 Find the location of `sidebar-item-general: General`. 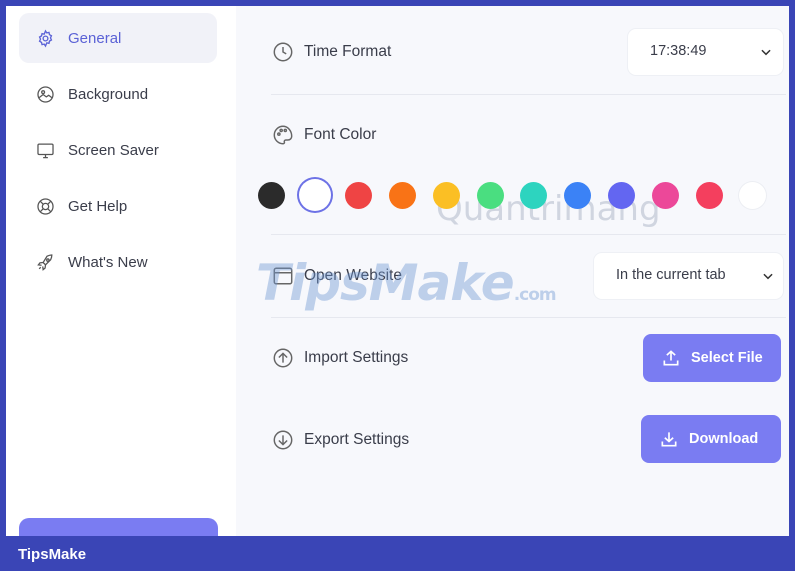

sidebar-item-general: General is located at coordinates (118, 38).